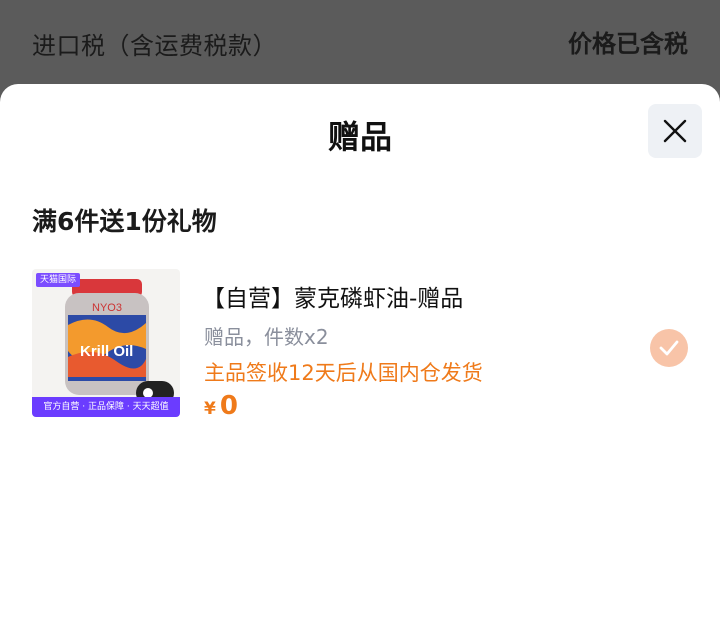  I want to click on svg-text: NYO3, so click(107, 308).